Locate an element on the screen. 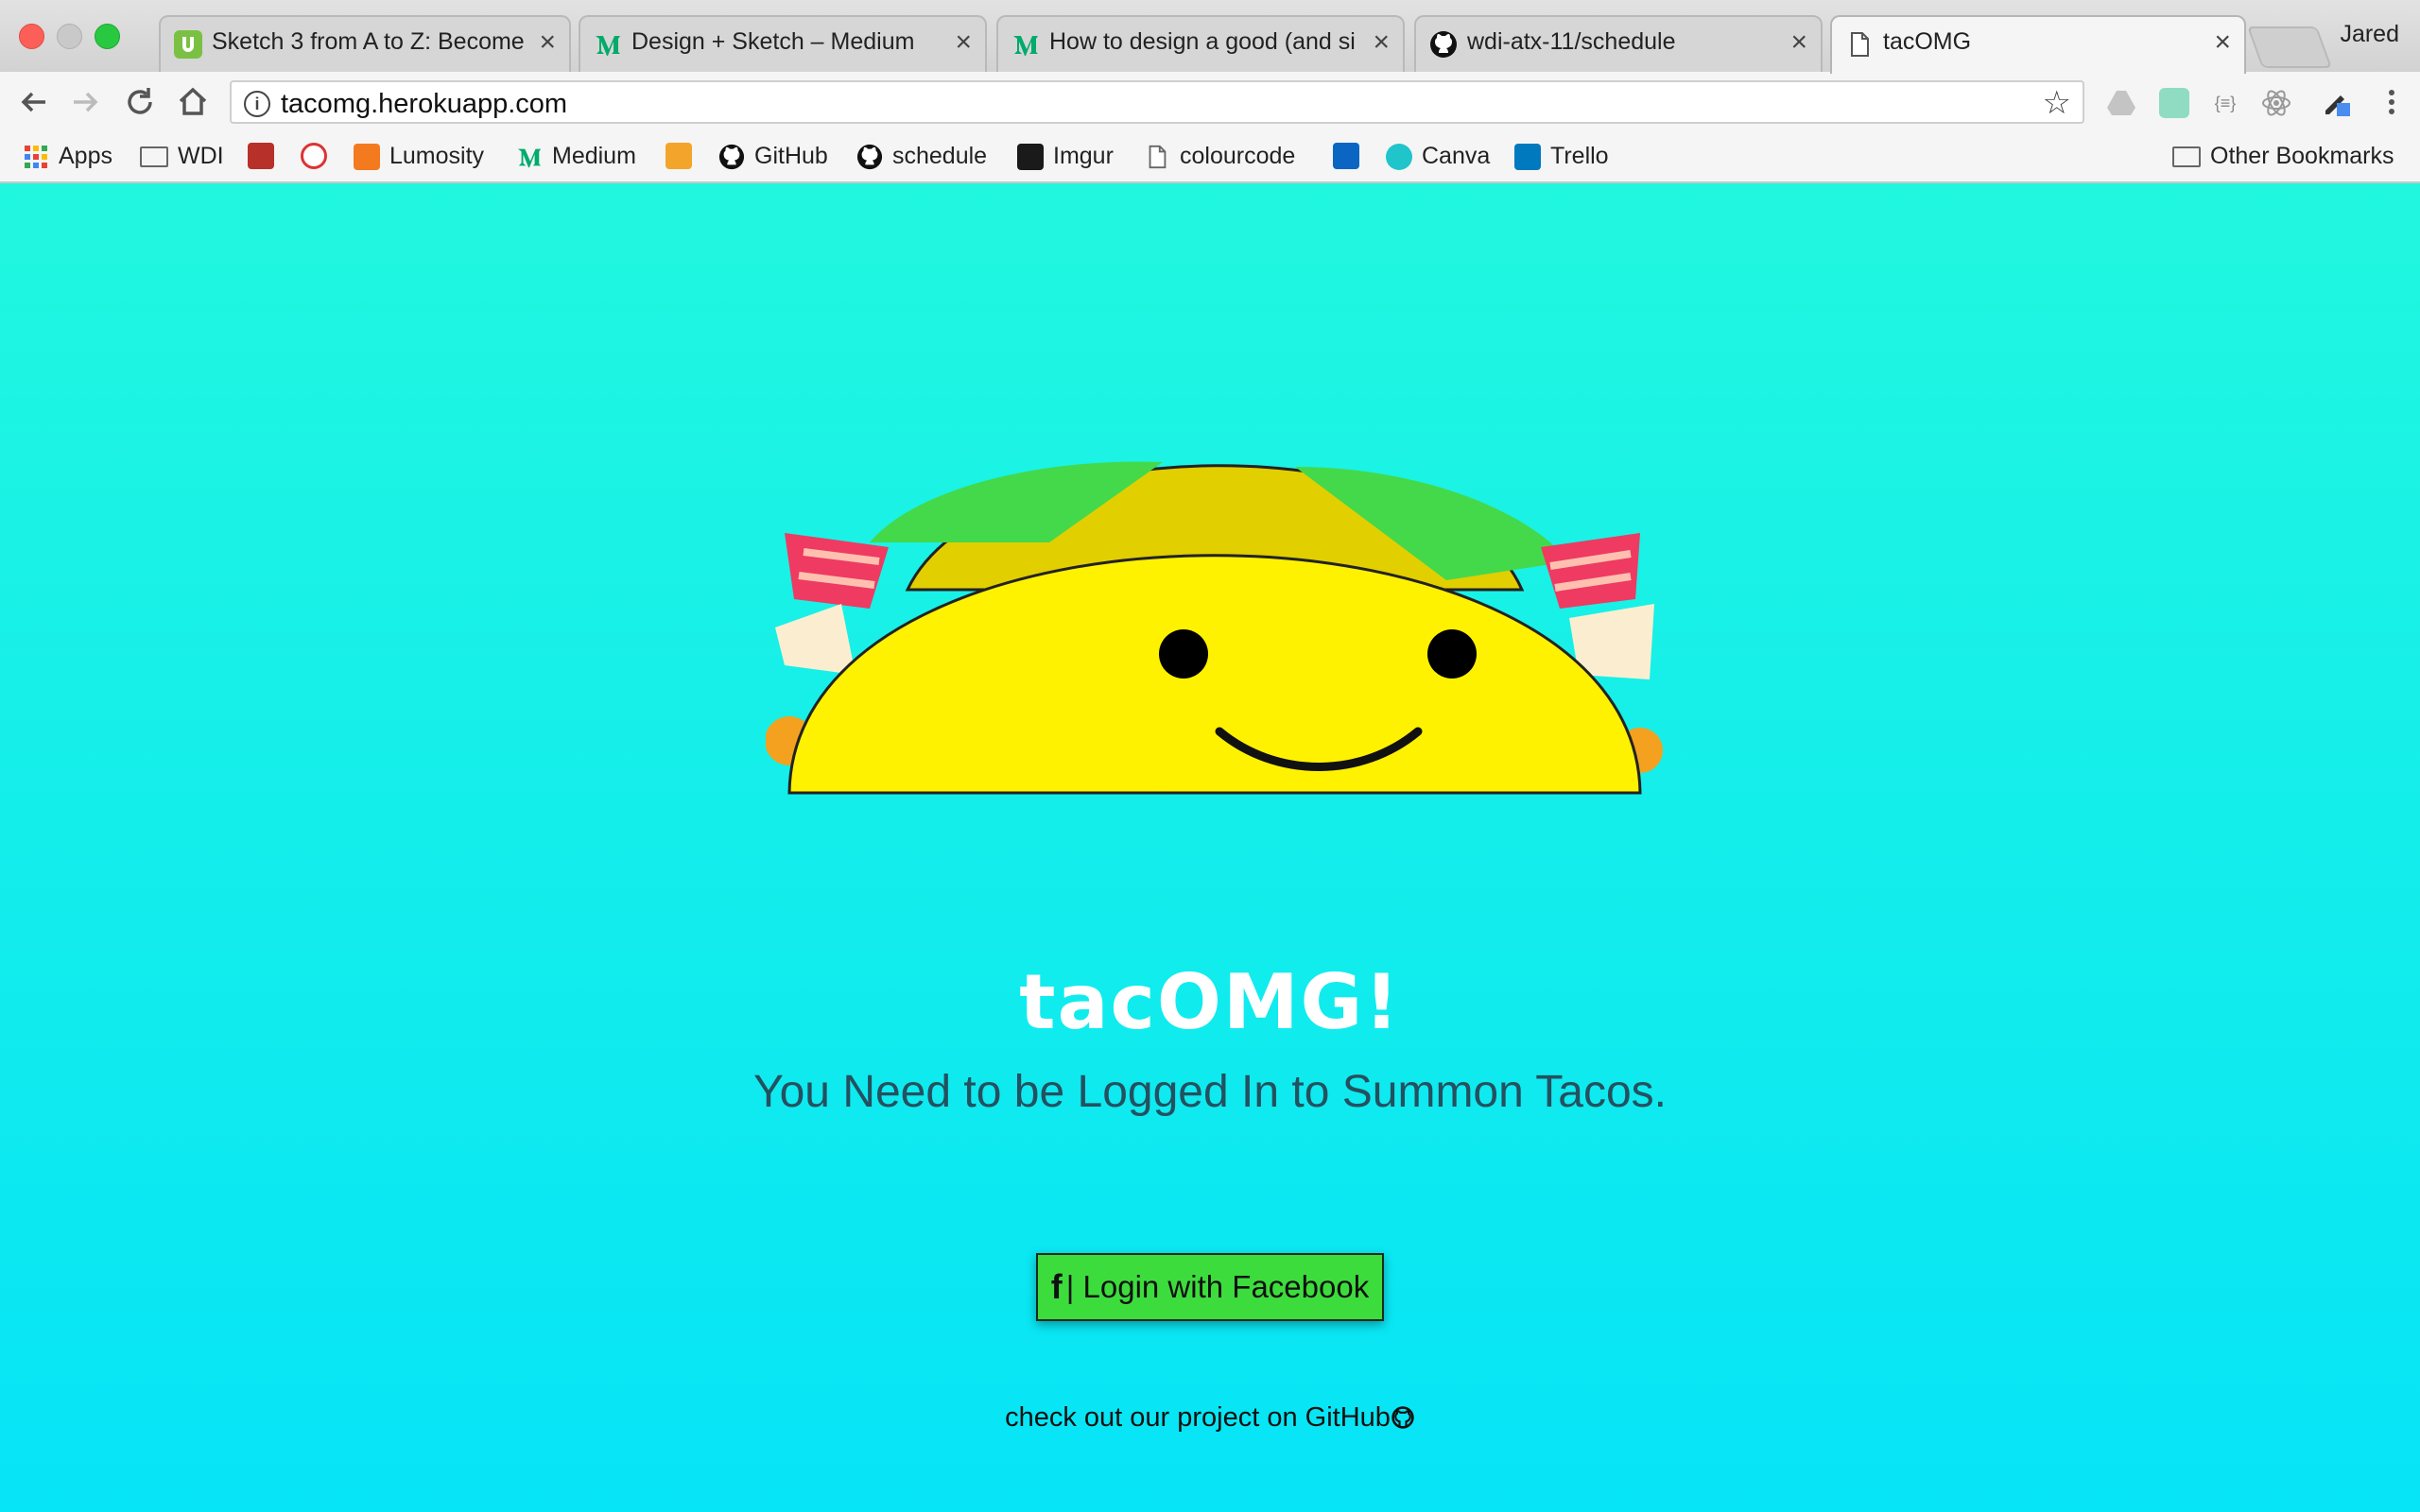  sound-extension-icon is located at coordinates (2174, 103).